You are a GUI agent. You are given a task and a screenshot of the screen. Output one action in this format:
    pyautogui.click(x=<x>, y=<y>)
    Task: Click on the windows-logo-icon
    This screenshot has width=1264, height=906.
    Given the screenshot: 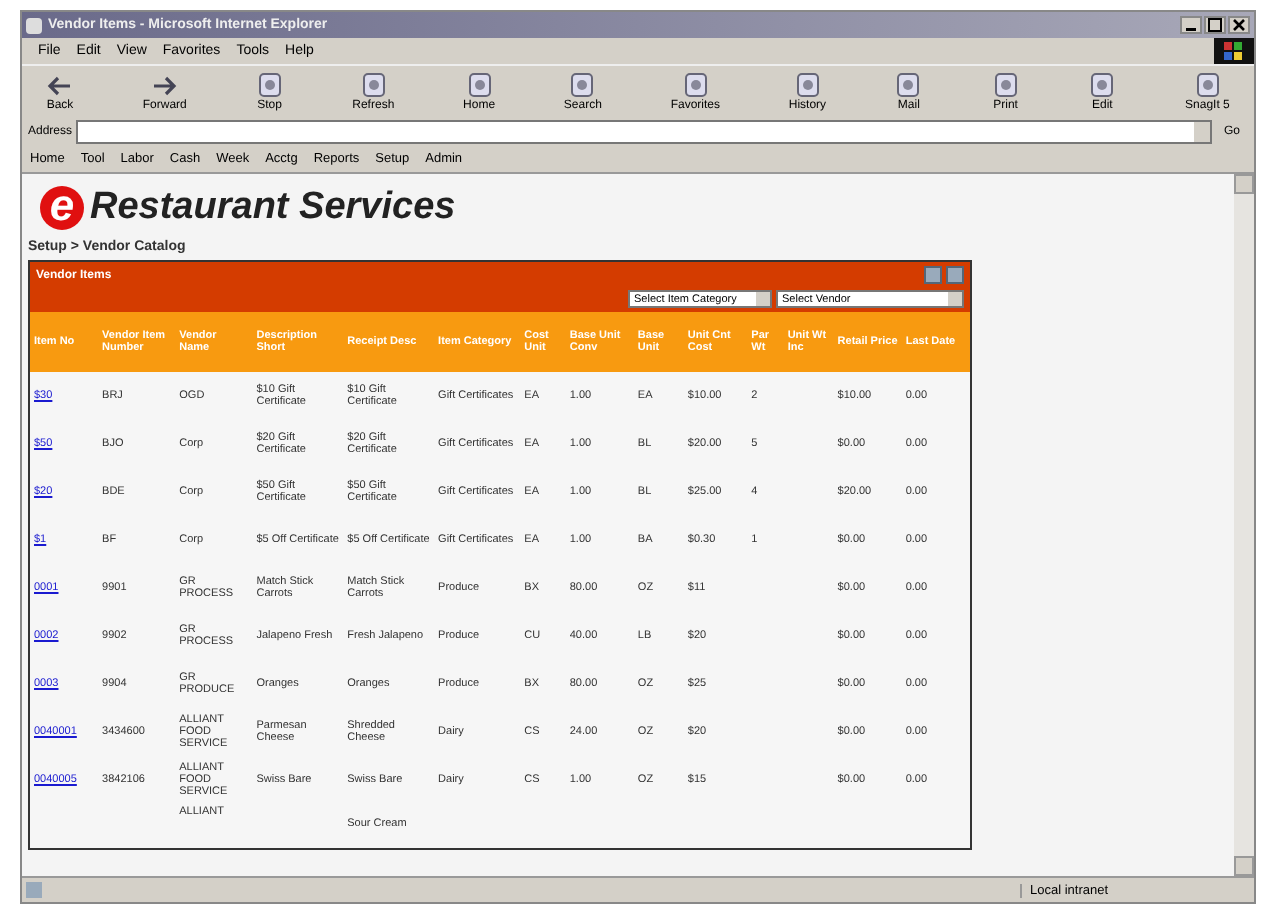 What is the action you would take?
    pyautogui.click(x=1234, y=51)
    